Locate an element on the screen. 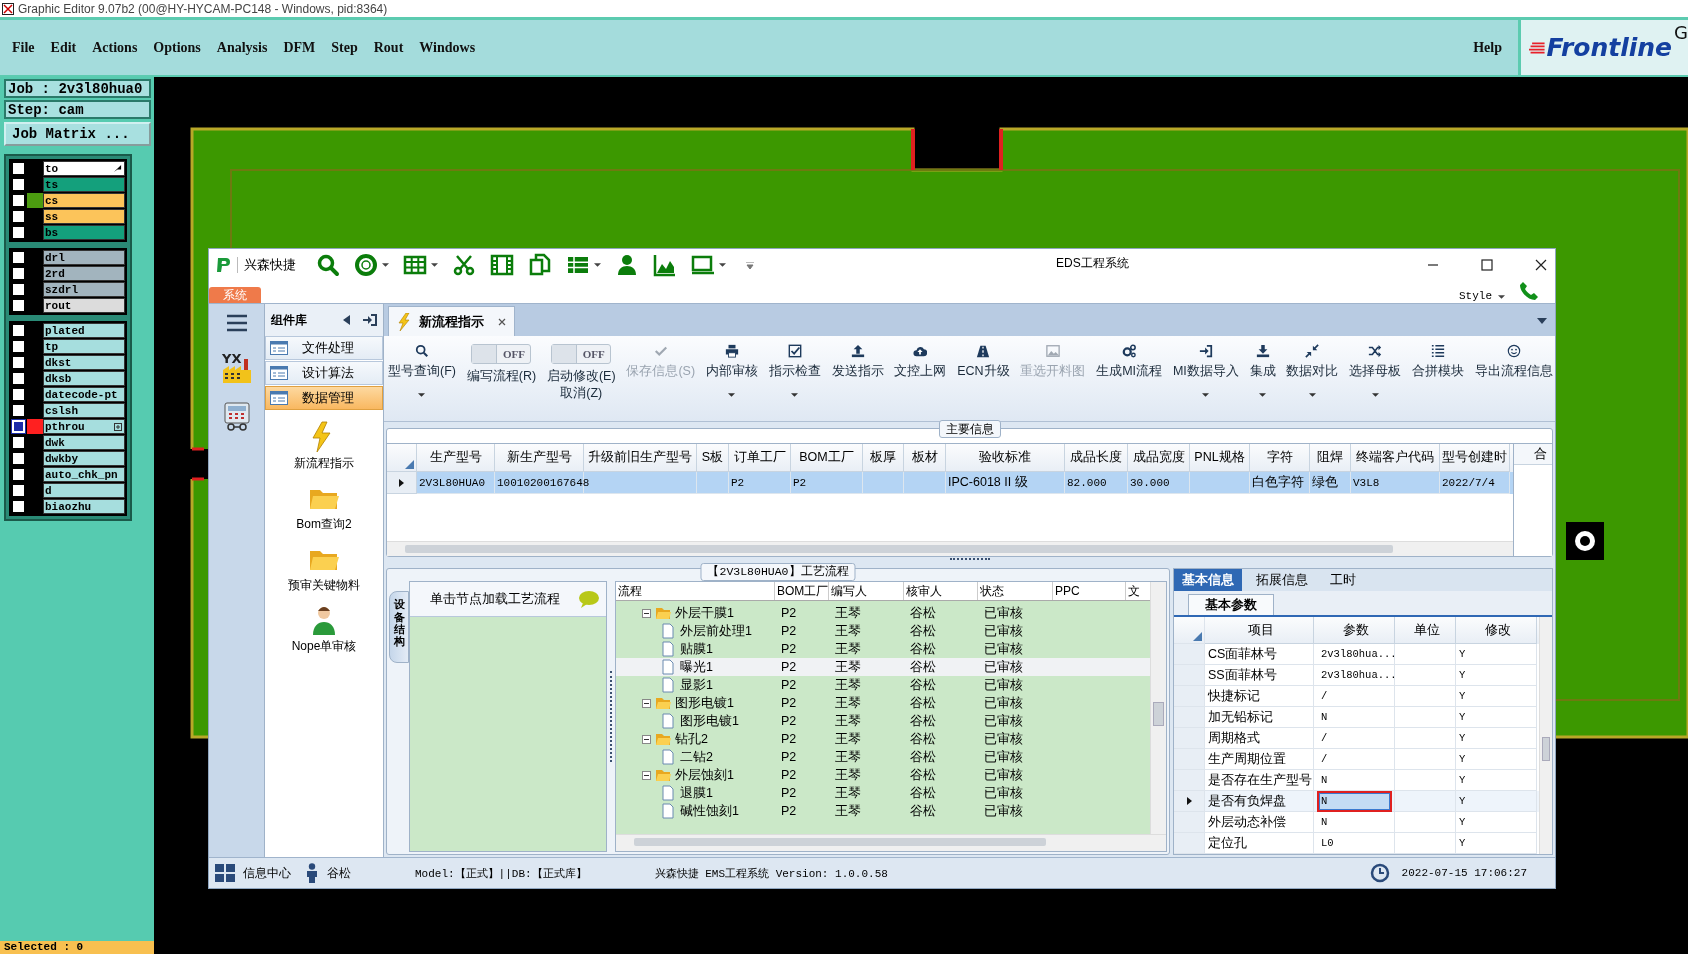 The height and width of the screenshot is (954, 1688). tab: 基本参数 is located at coordinates (1231, 605).